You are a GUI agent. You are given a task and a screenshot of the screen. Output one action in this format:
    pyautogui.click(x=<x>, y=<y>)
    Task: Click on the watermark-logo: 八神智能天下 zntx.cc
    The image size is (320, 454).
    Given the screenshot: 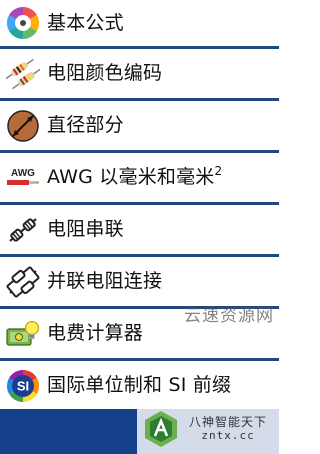 What is the action you would take?
    pyautogui.click(x=208, y=429)
    